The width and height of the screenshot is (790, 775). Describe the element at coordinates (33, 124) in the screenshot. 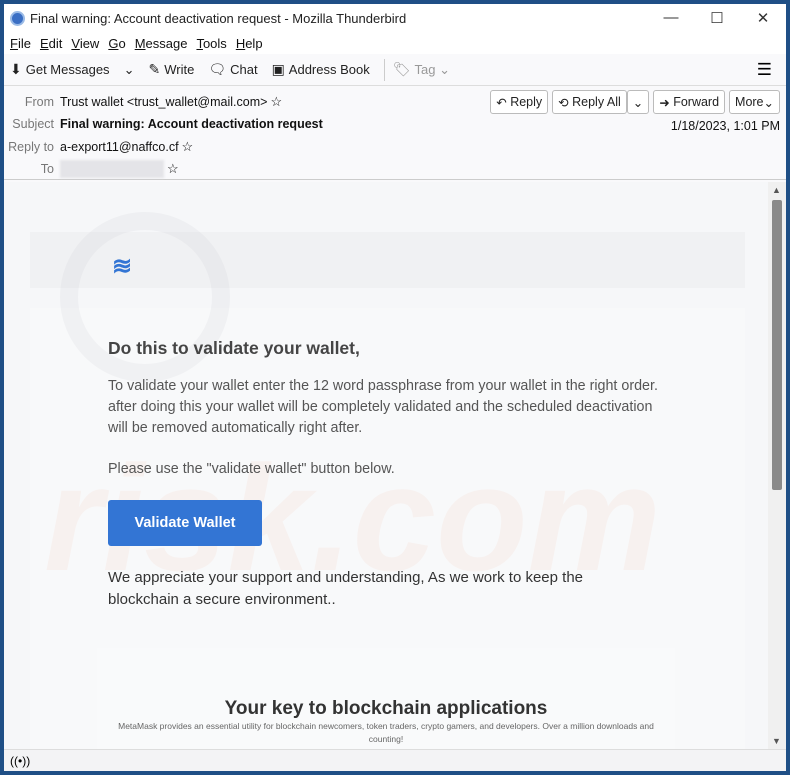

I see `subject-label: Subject` at that location.